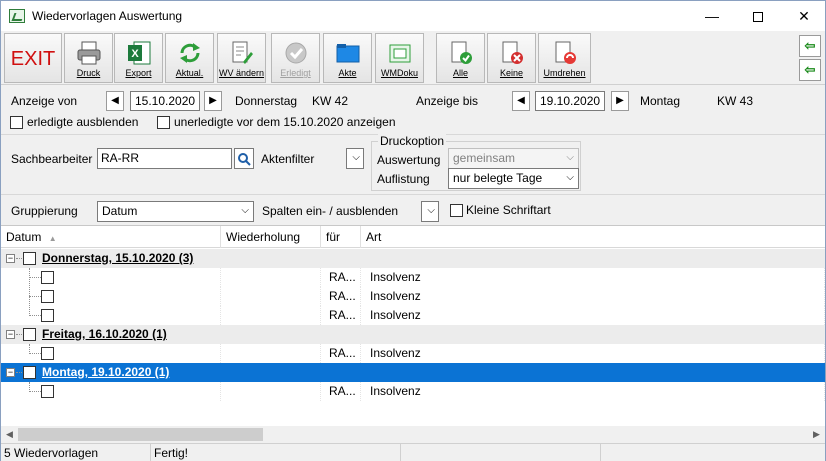 This screenshot has width=826, height=461. Describe the element at coordinates (241, 58) in the screenshot. I see `edit-wv-button: WV ändern` at that location.